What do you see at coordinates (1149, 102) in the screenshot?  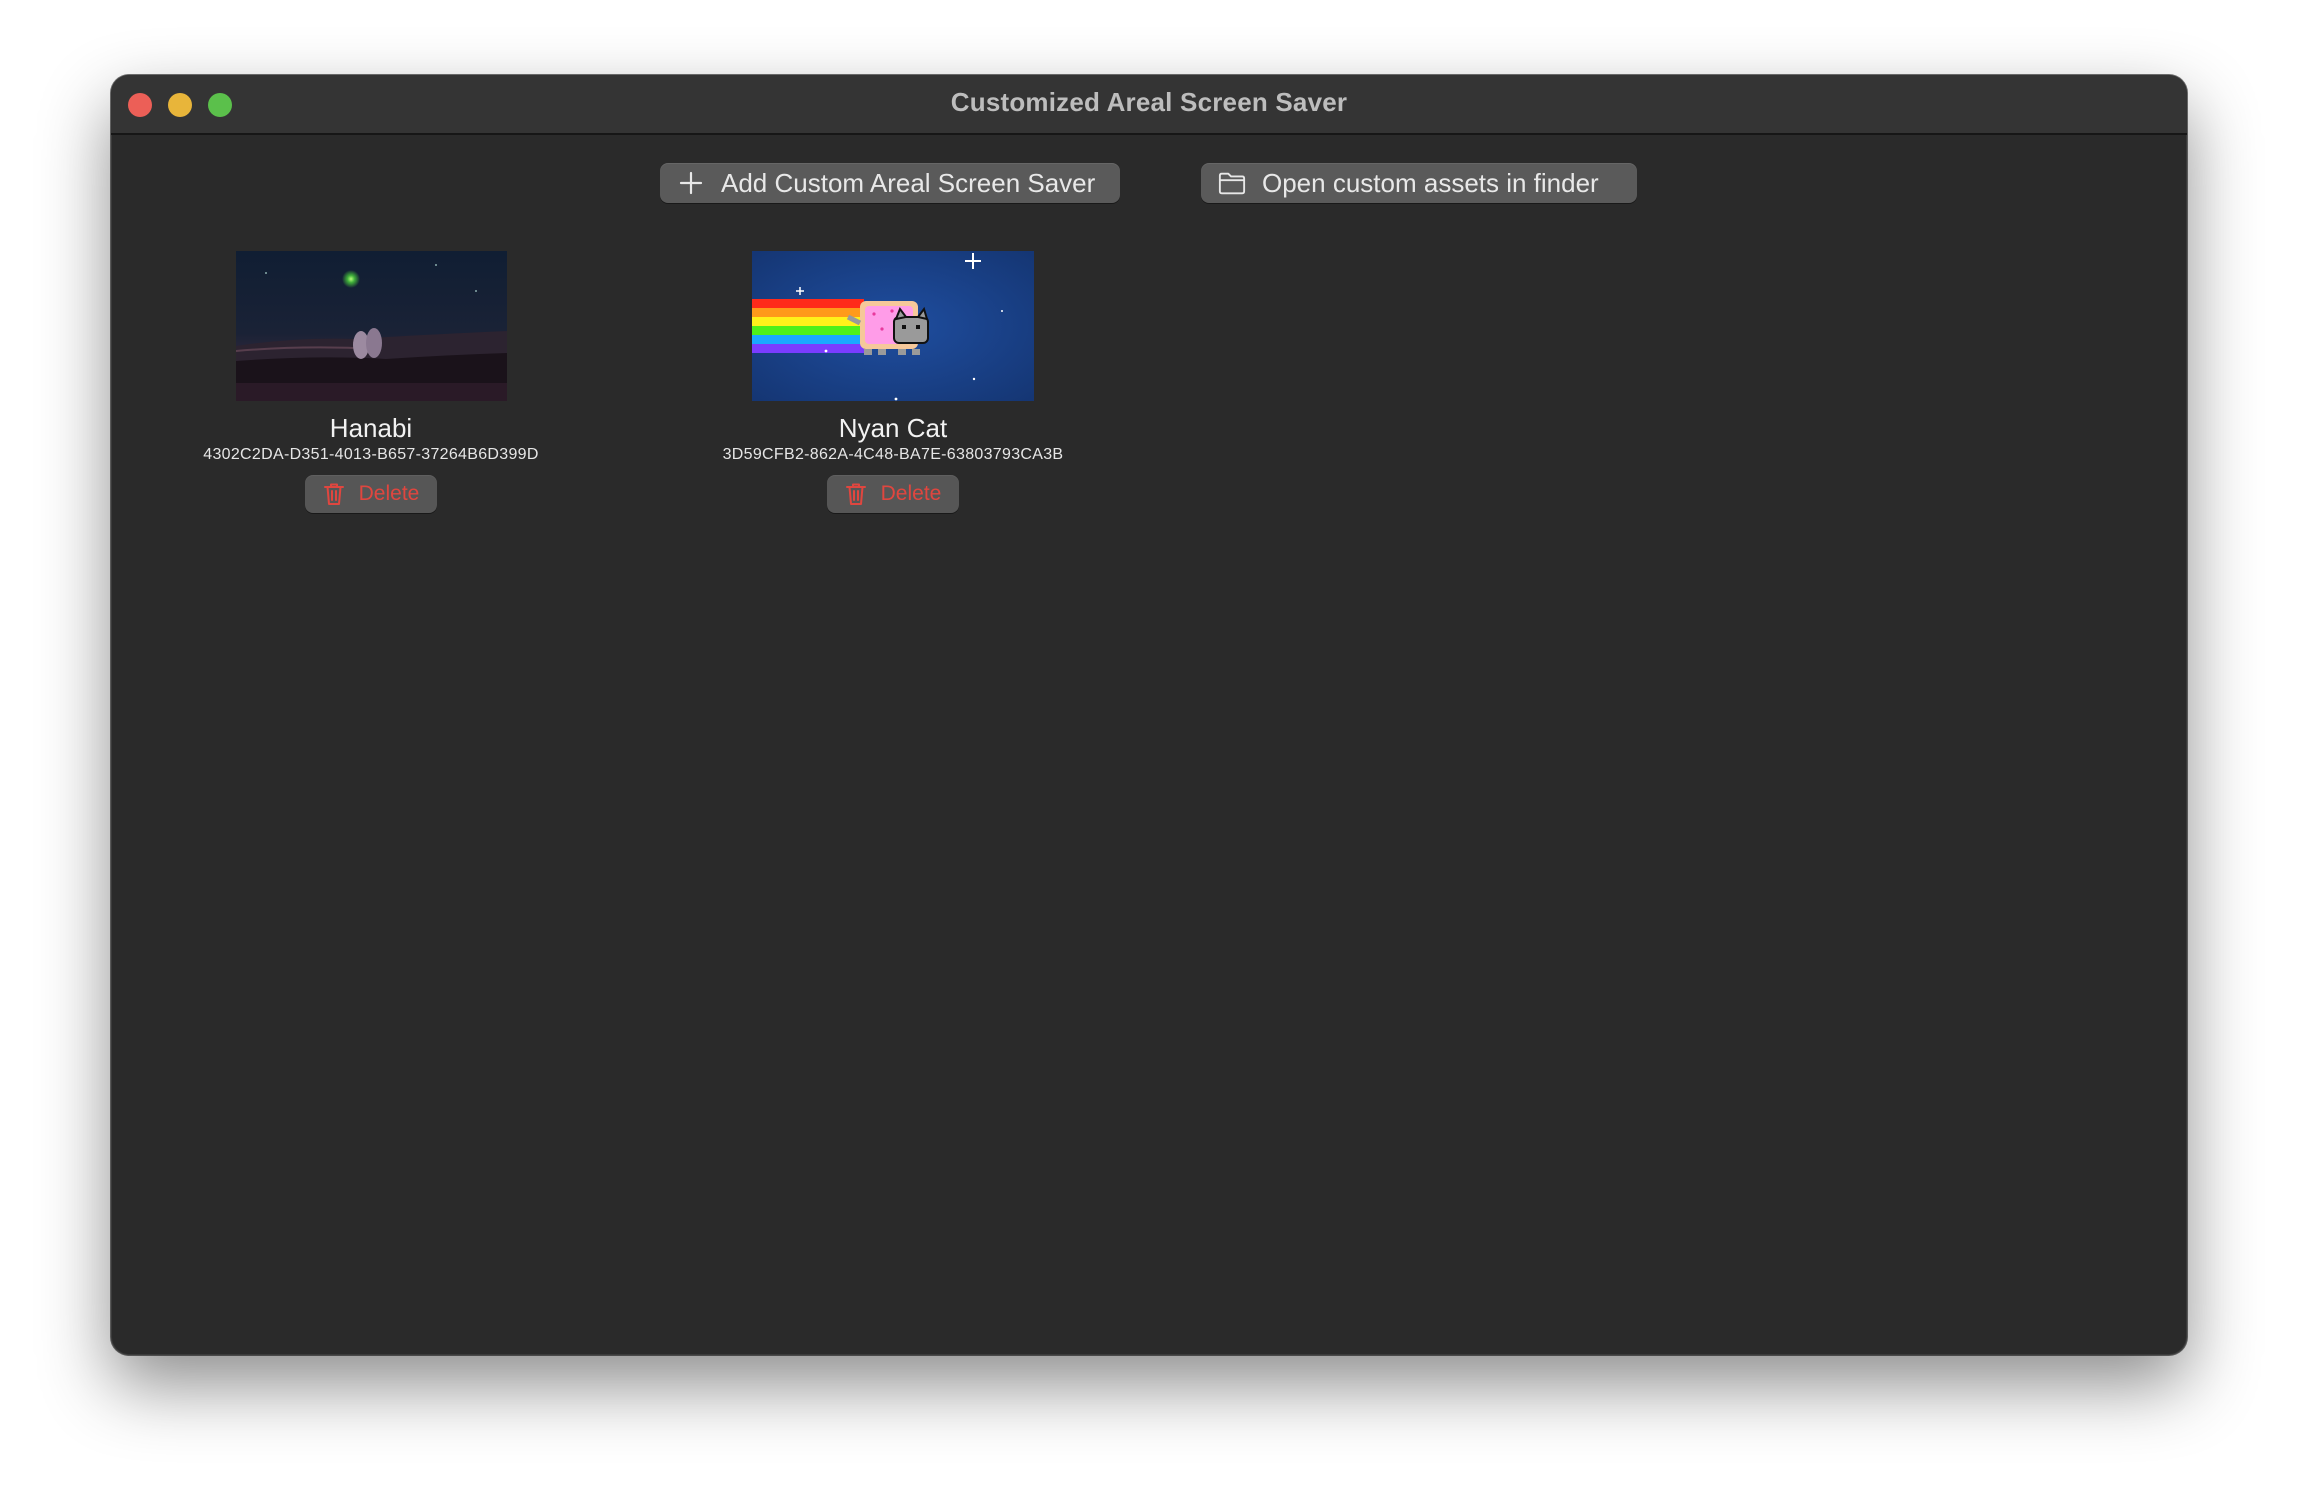 I see `window-title: Customized Areal Screen Saver` at bounding box center [1149, 102].